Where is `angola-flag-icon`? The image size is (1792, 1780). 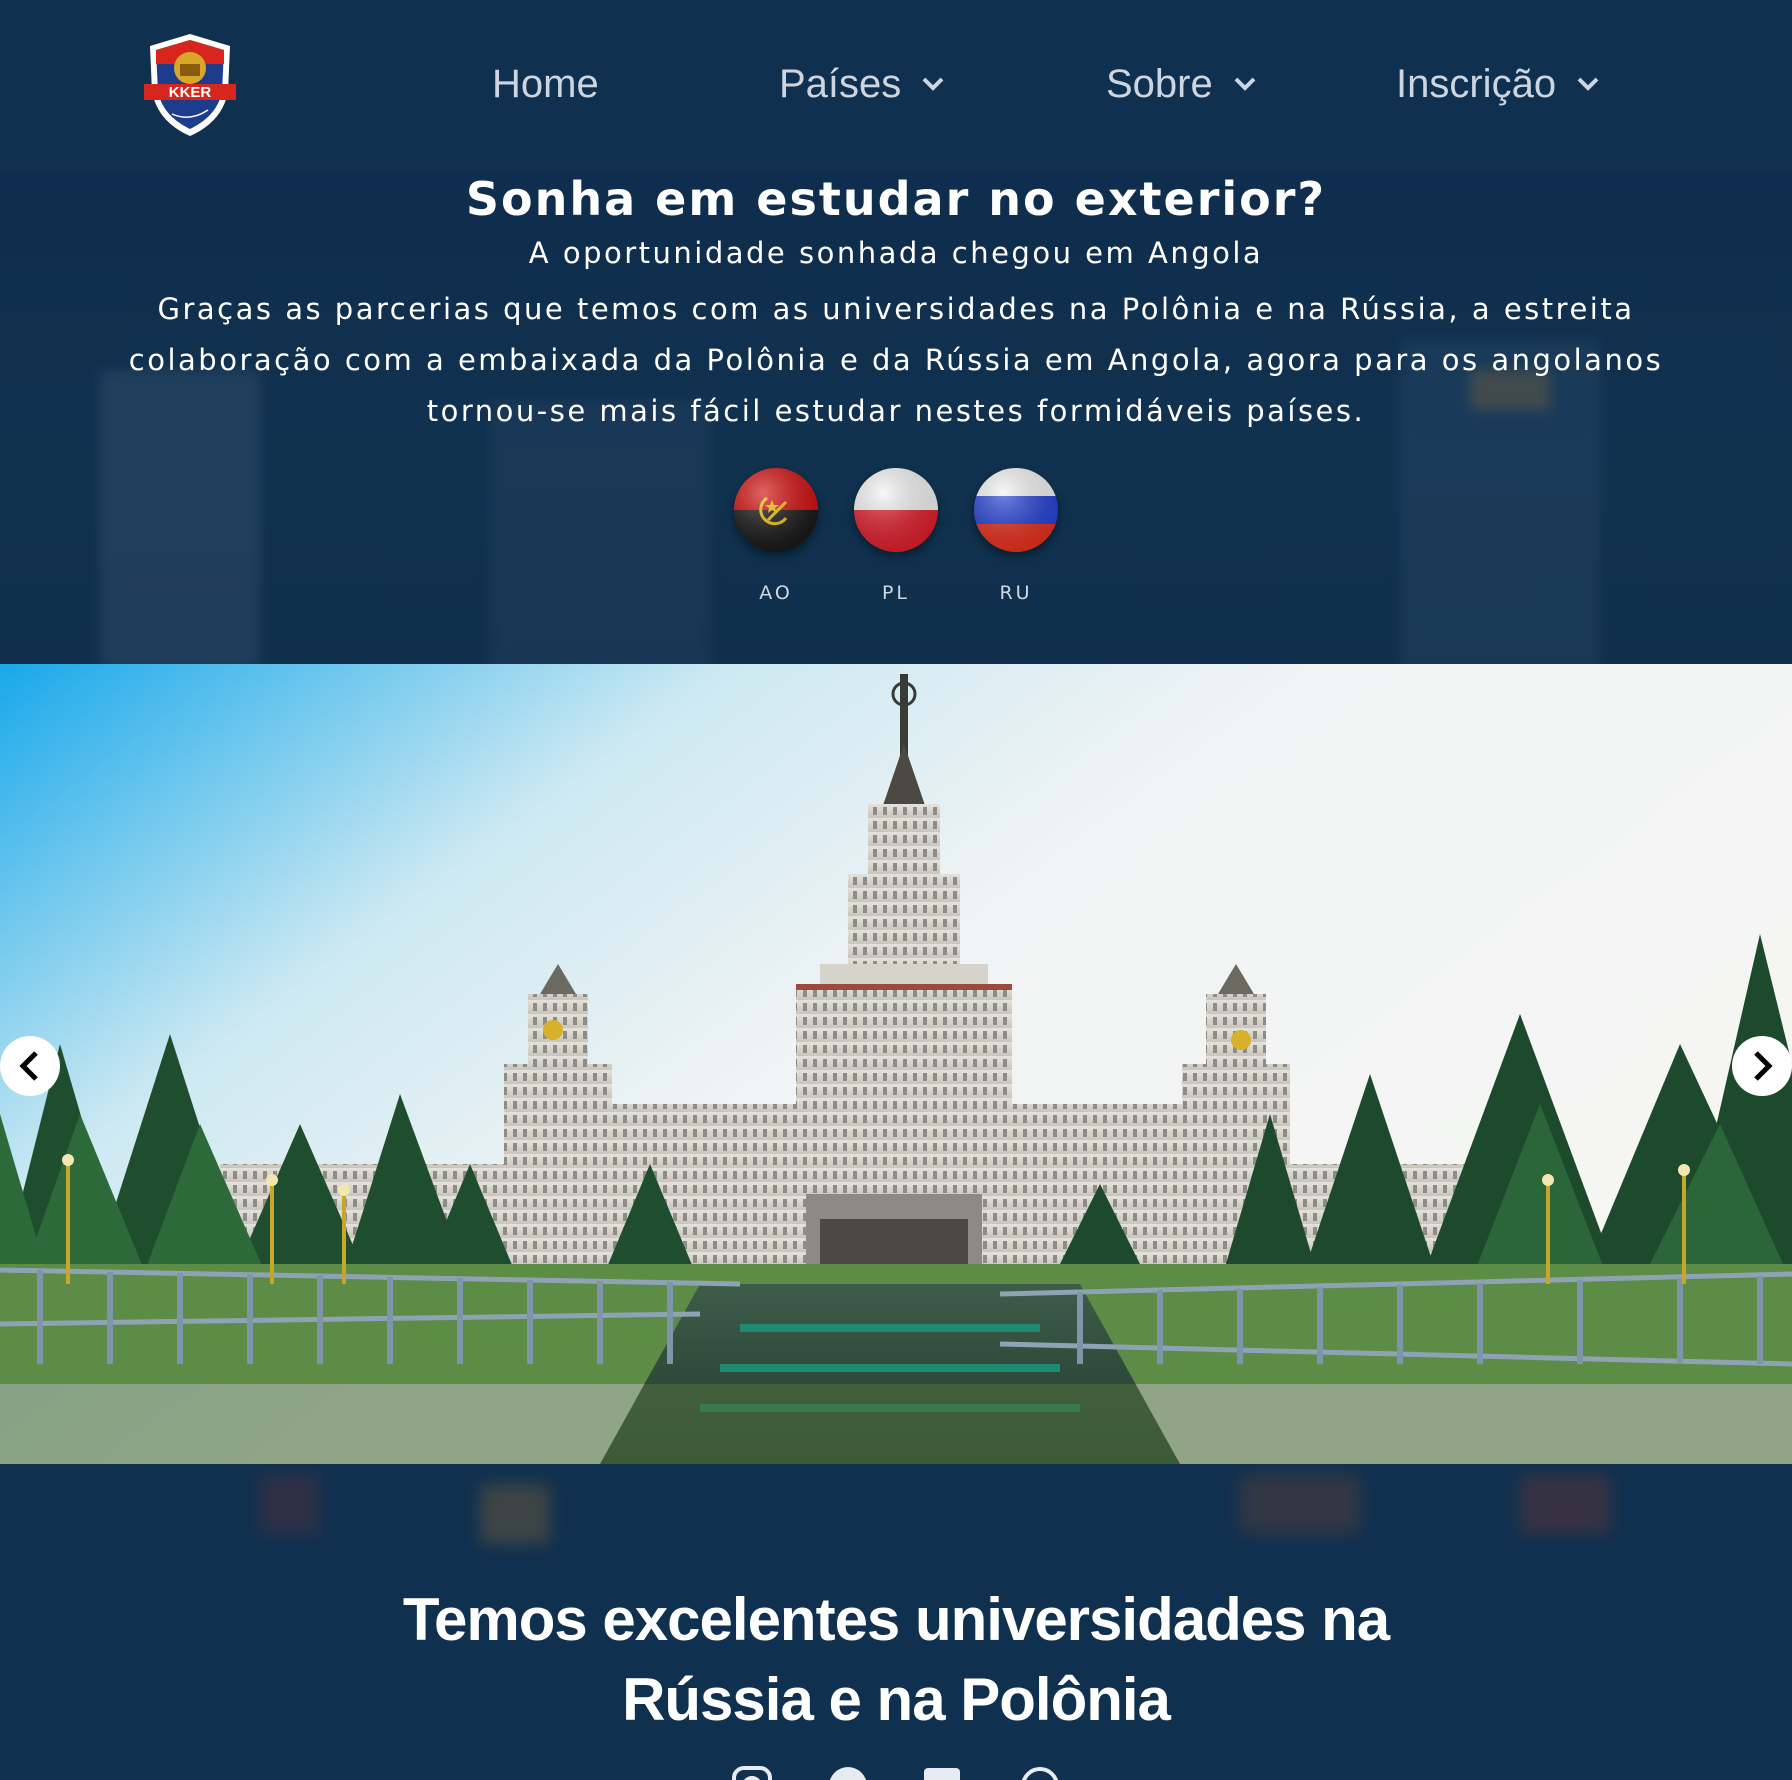
angola-flag-icon is located at coordinates (776, 510).